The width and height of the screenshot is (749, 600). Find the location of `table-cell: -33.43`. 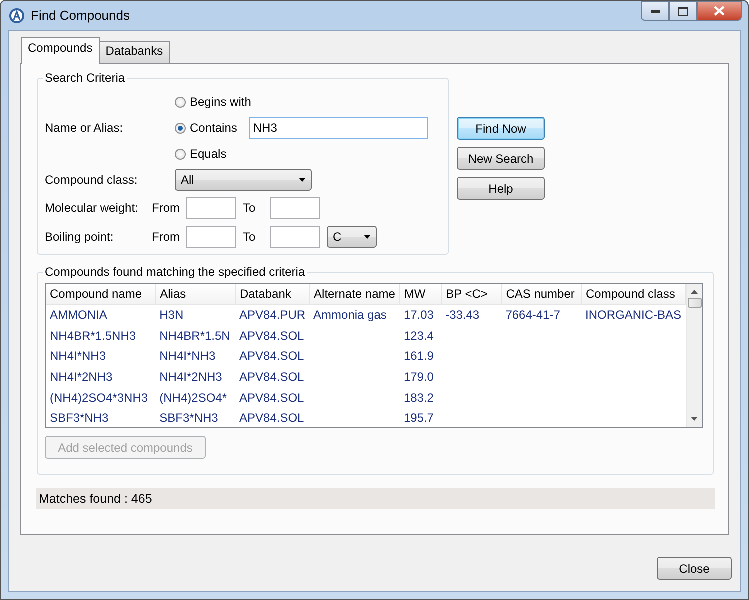

table-cell: -33.43 is located at coordinates (472, 315).